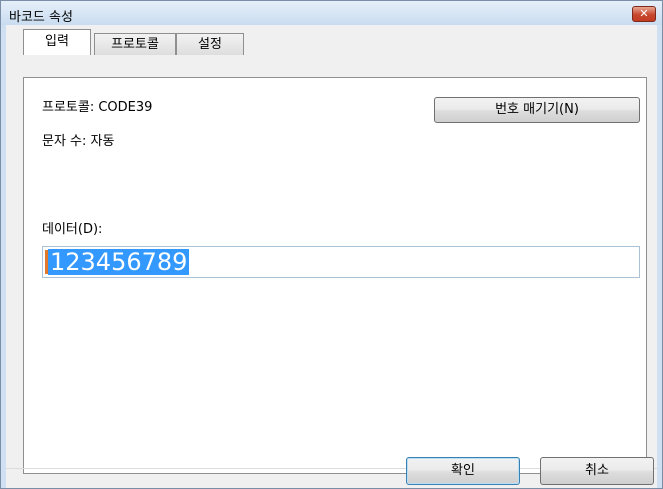 The image size is (663, 489). I want to click on close-icon: ✕, so click(644, 13).